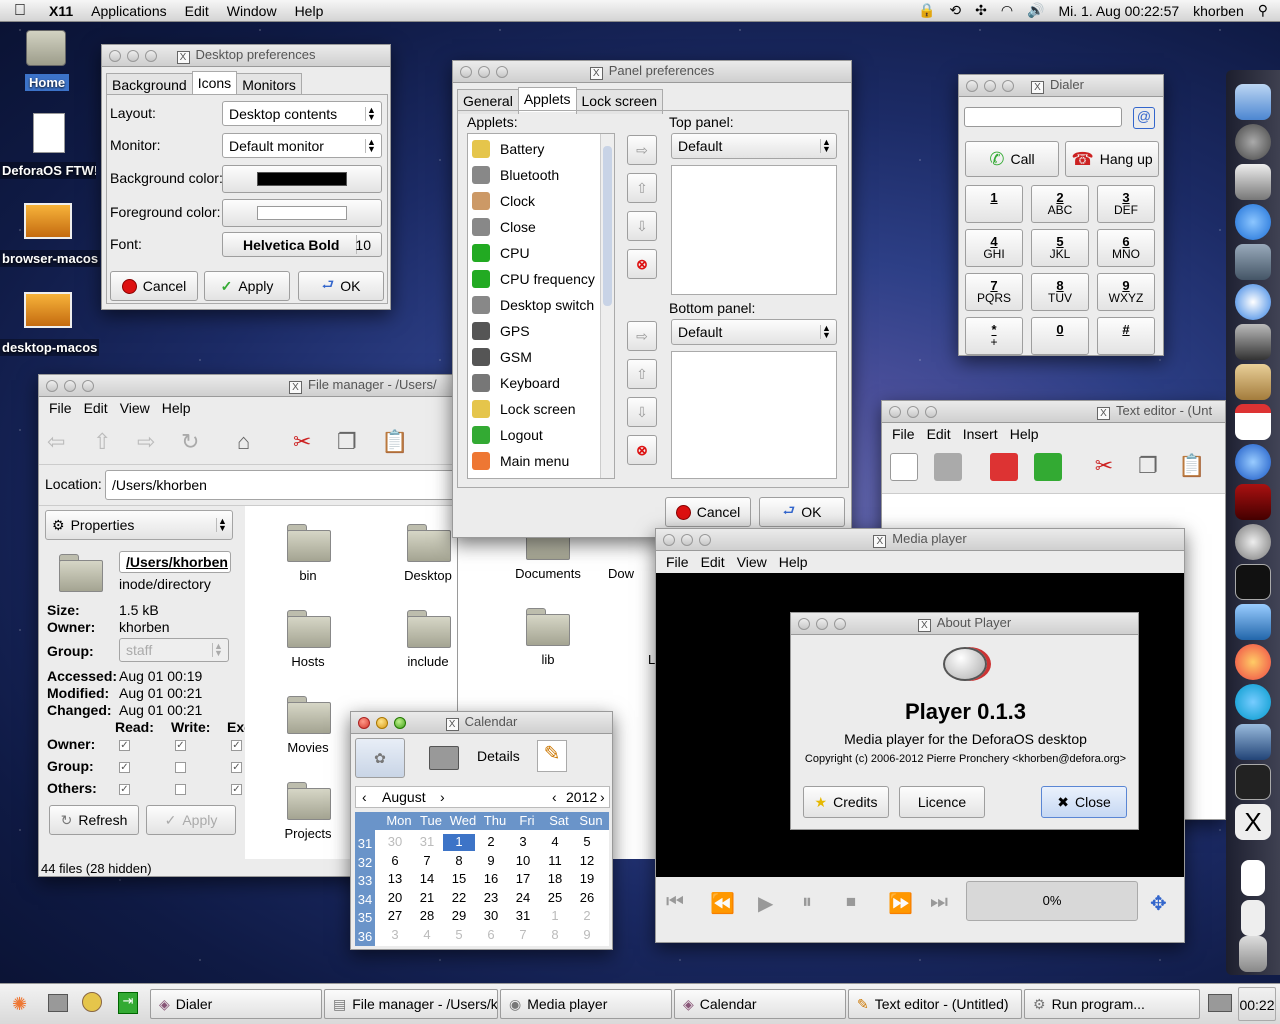 The height and width of the screenshot is (1024, 1280). Describe the element at coordinates (1253, 462) in the screenshot. I see `itunes-icon` at that location.